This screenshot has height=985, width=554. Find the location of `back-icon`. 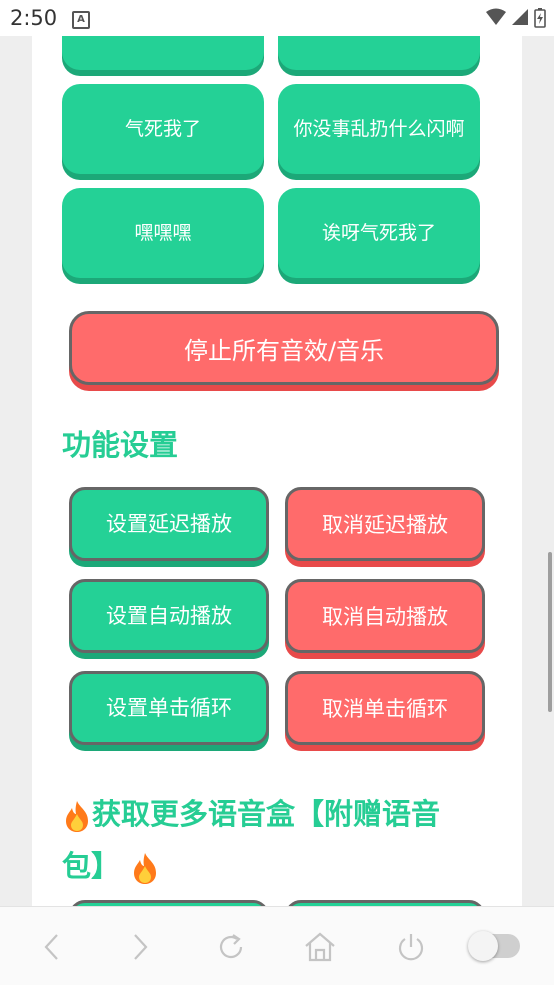

back-icon is located at coordinates (52, 947).